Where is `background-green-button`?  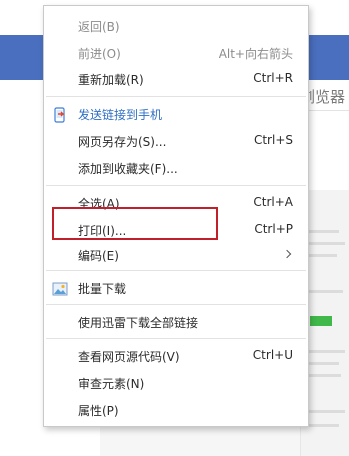
background-green-button is located at coordinates (321, 321).